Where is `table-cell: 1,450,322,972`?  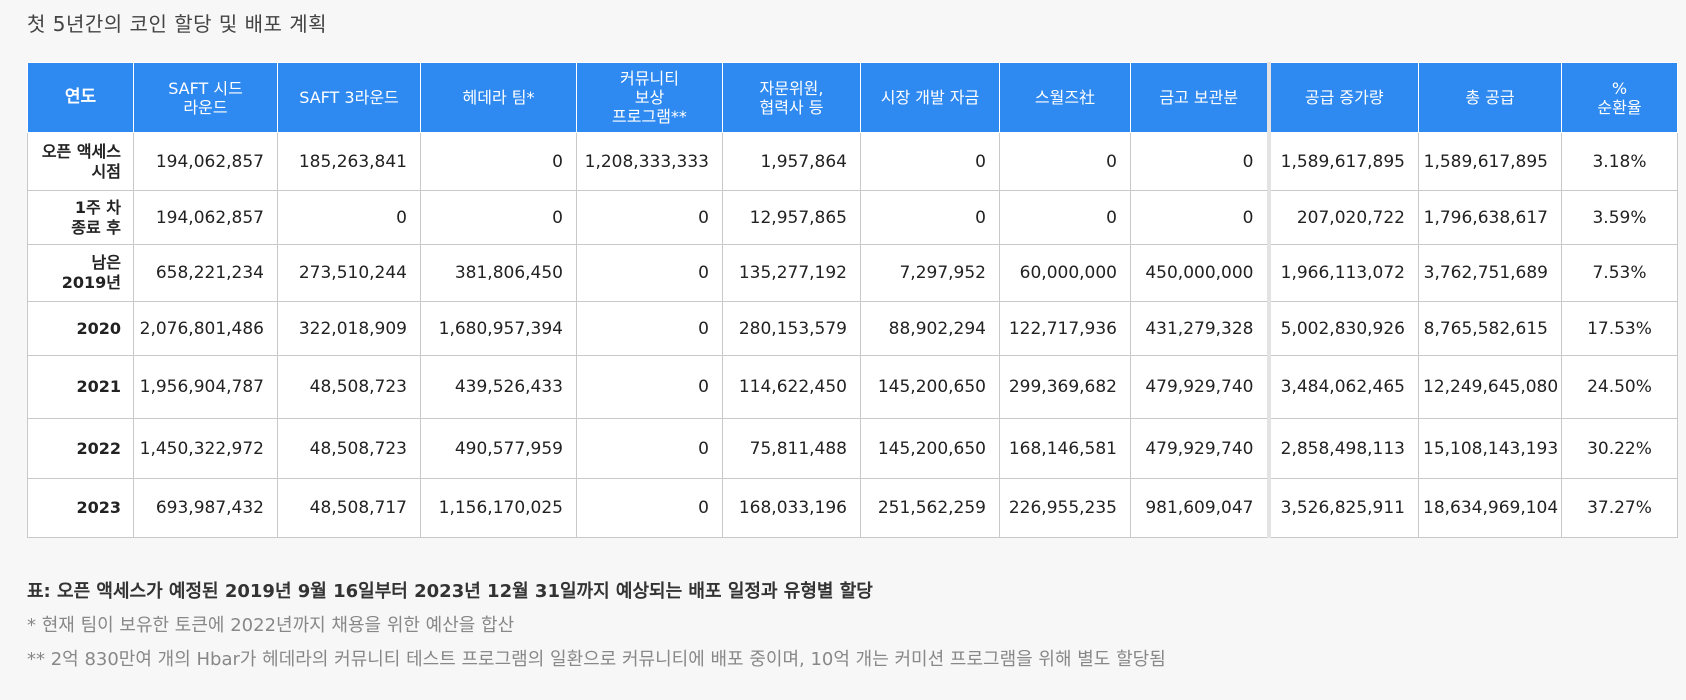
table-cell: 1,450,322,972 is located at coordinates (205, 448).